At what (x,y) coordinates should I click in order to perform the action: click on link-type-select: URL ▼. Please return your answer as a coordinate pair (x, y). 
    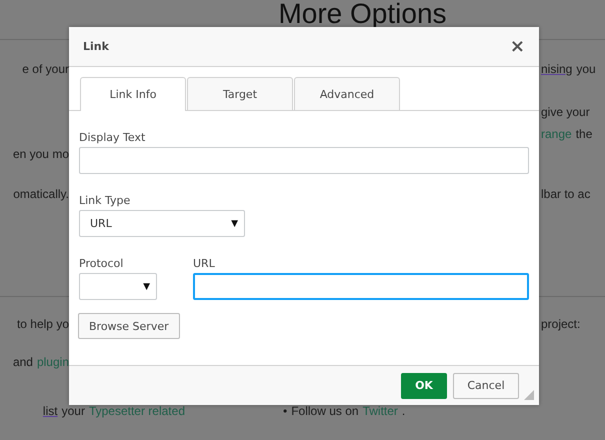
    Looking at the image, I should click on (162, 223).